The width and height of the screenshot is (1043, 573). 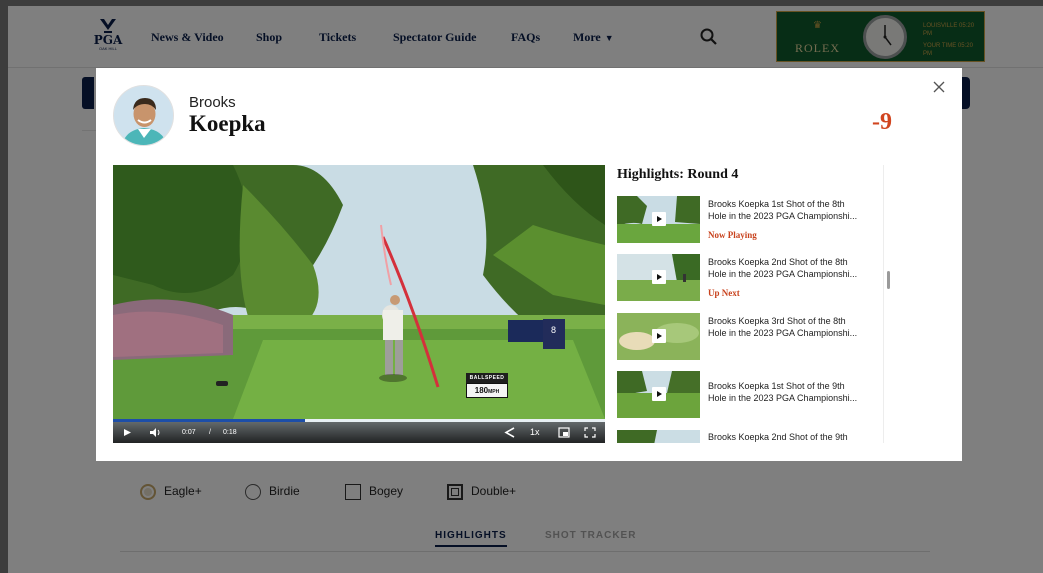 I want to click on player-last-name: Koepka, so click(x=227, y=123).